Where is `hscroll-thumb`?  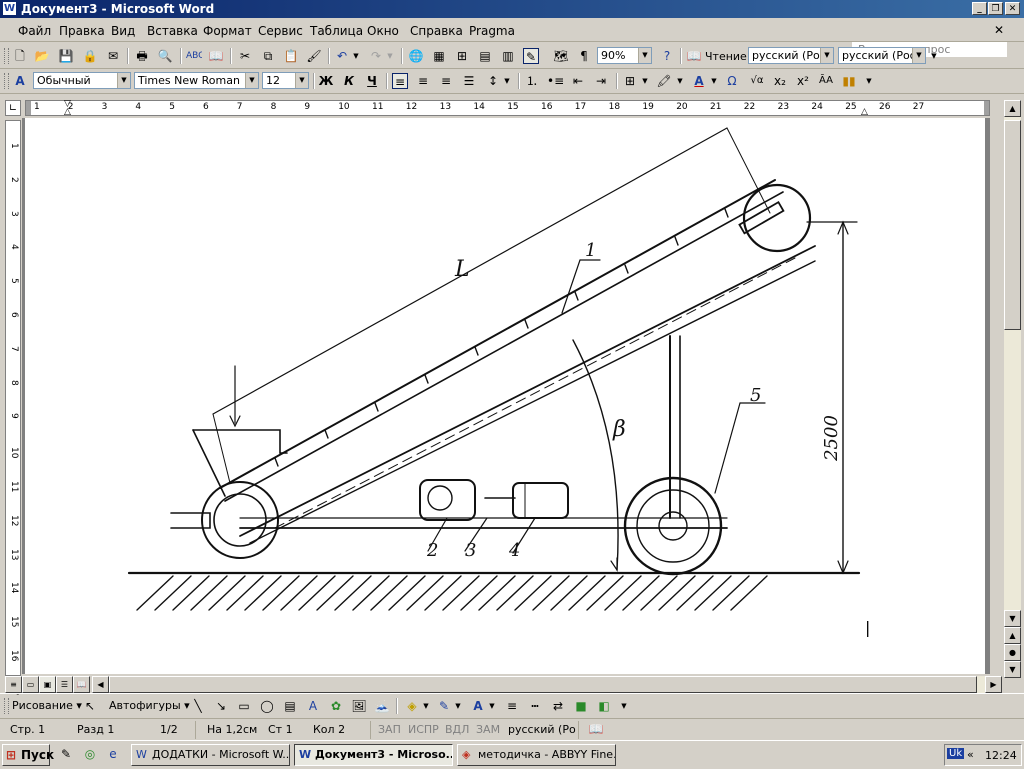 hscroll-thumb is located at coordinates (543, 684).